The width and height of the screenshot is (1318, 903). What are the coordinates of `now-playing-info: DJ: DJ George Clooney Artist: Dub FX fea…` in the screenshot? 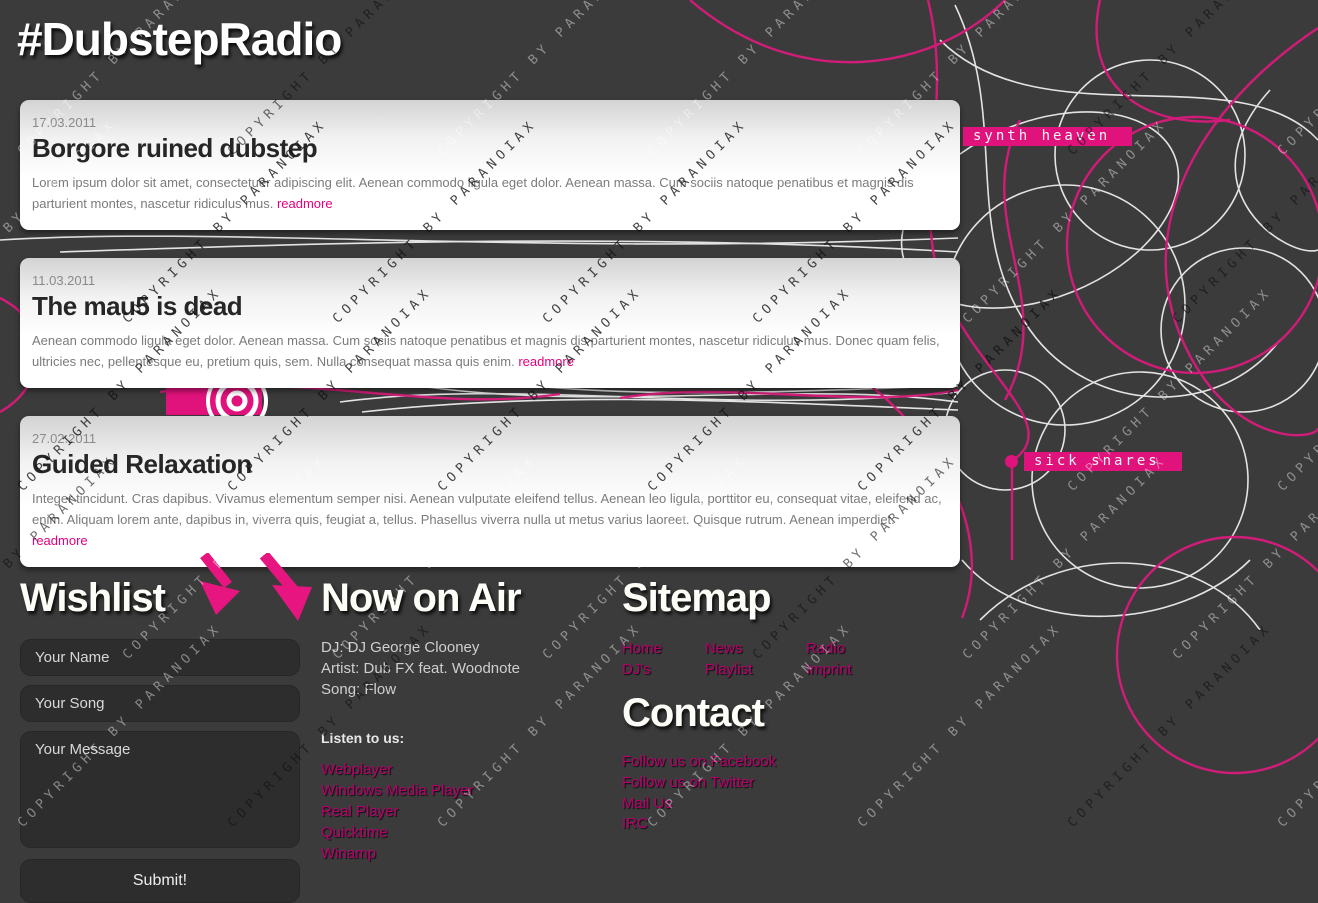 It's located at (466, 668).